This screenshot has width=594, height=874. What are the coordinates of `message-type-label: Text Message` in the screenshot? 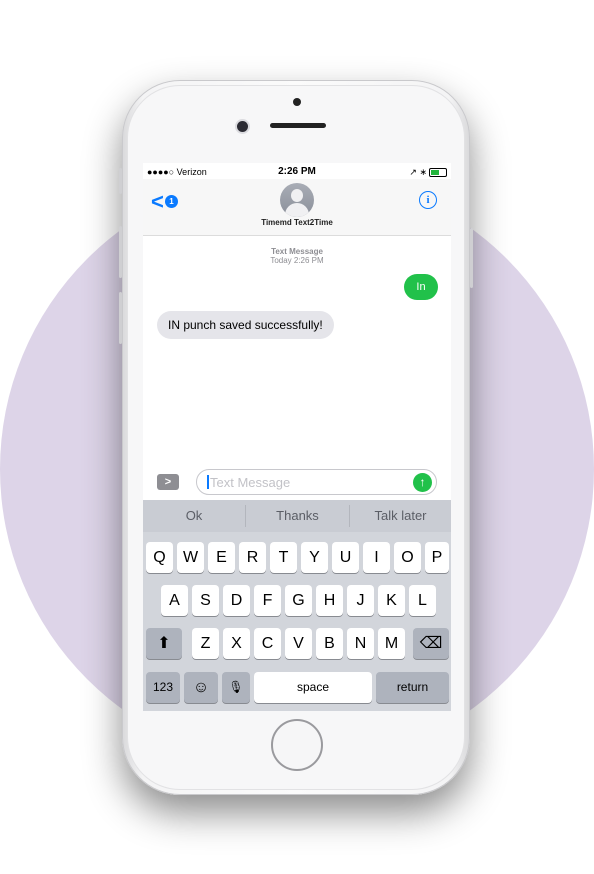 It's located at (297, 251).